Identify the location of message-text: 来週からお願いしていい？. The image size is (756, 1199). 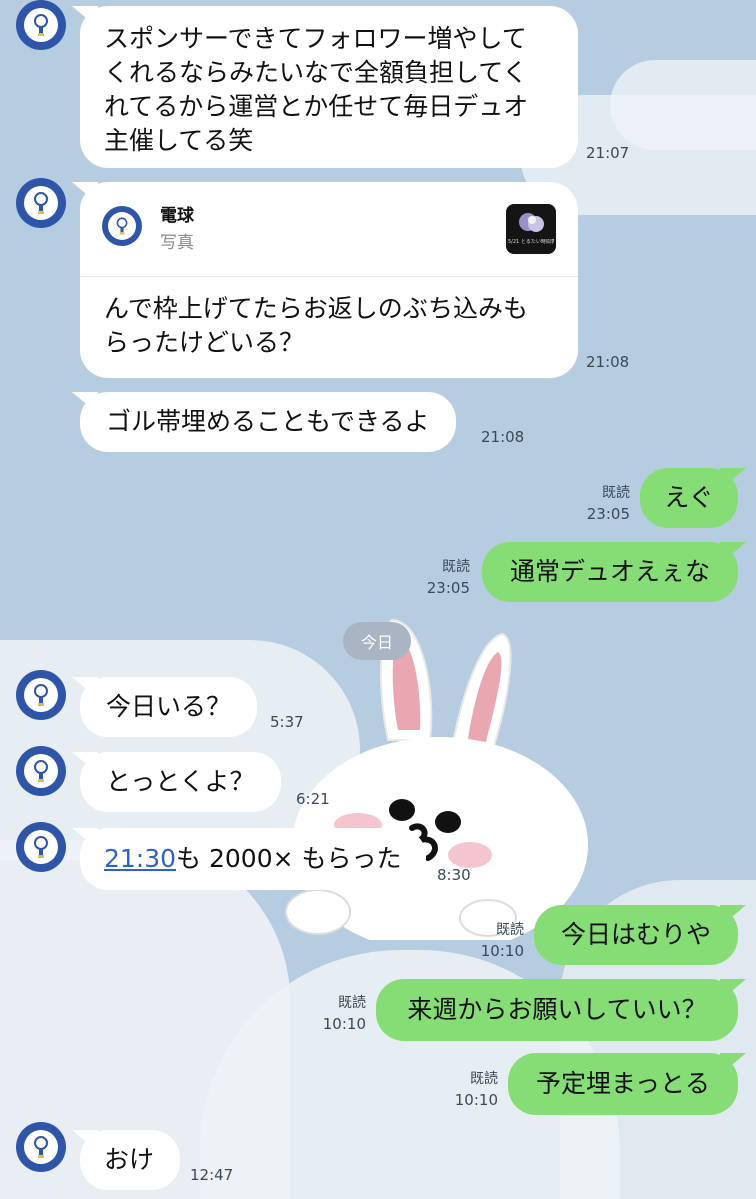
(557, 1009).